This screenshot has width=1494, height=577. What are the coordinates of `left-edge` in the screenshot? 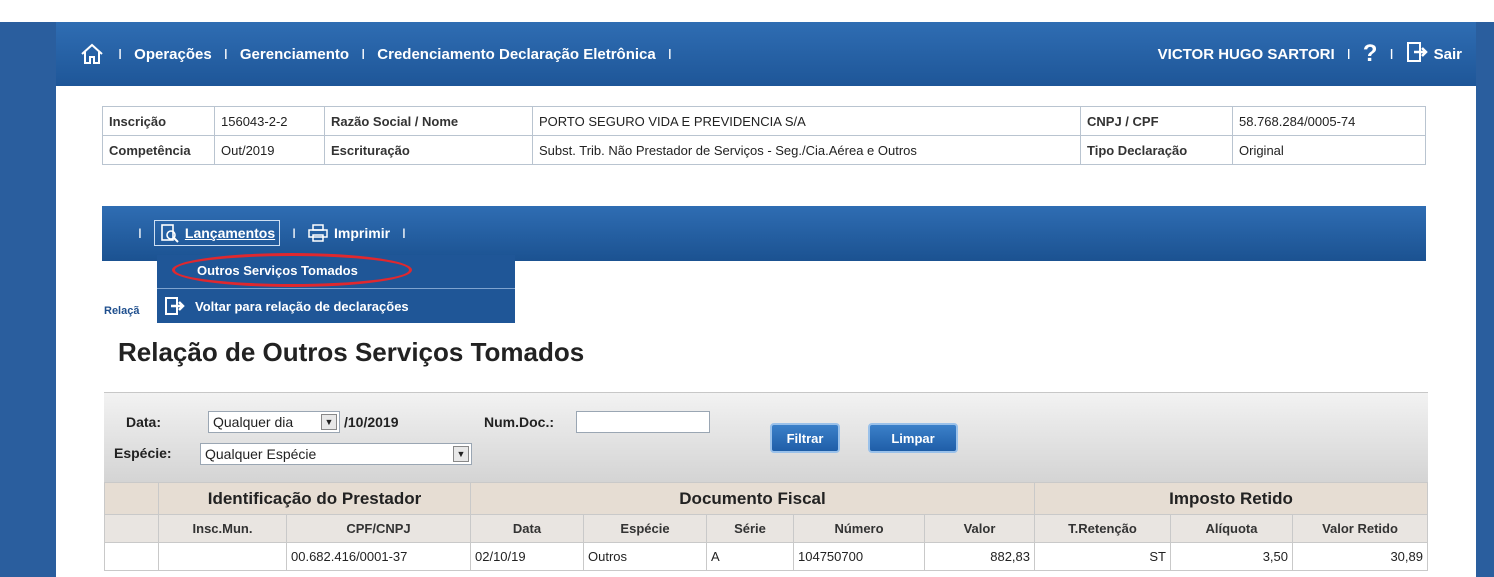 It's located at (28, 299).